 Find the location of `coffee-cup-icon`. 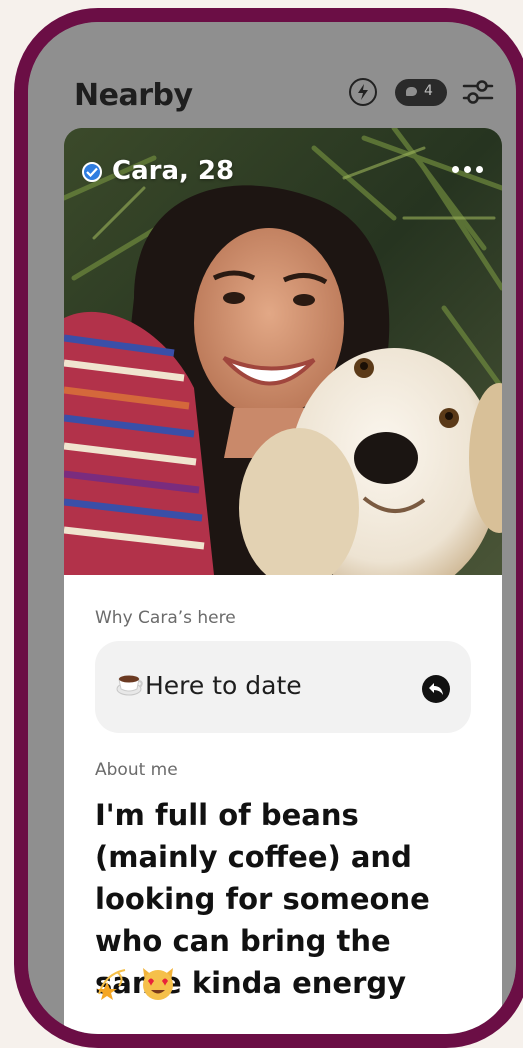

coffee-cup-icon is located at coordinates (130, 684).